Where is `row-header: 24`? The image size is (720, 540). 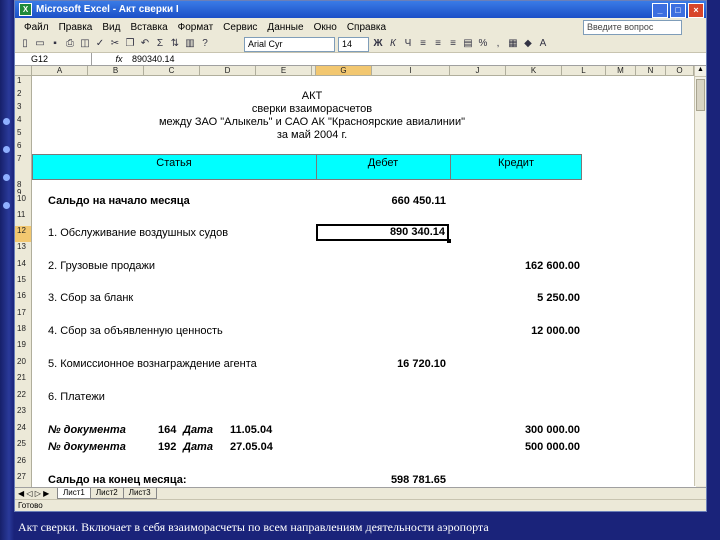 row-header: 24 is located at coordinates (23, 431).